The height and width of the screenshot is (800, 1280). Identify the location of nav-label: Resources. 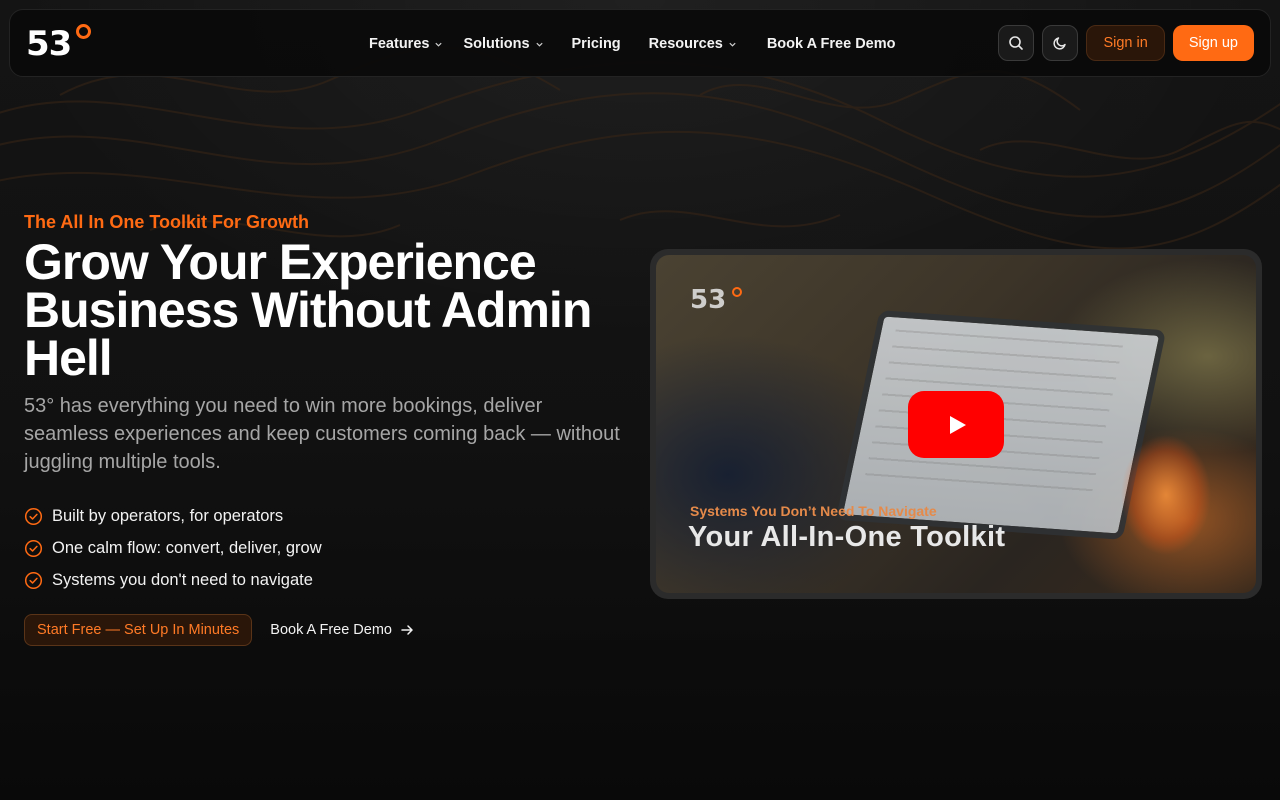
(685, 44).